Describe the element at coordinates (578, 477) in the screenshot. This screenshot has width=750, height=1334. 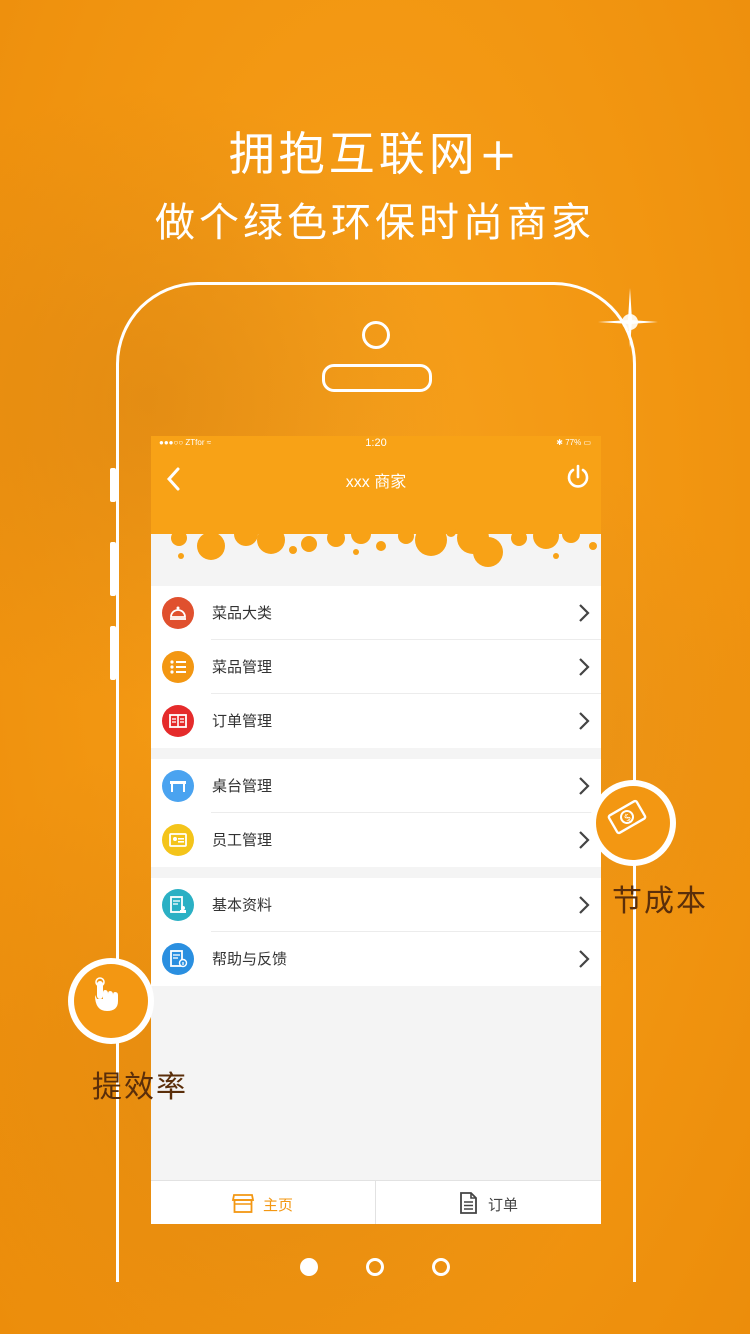
I see `power-icon` at that location.